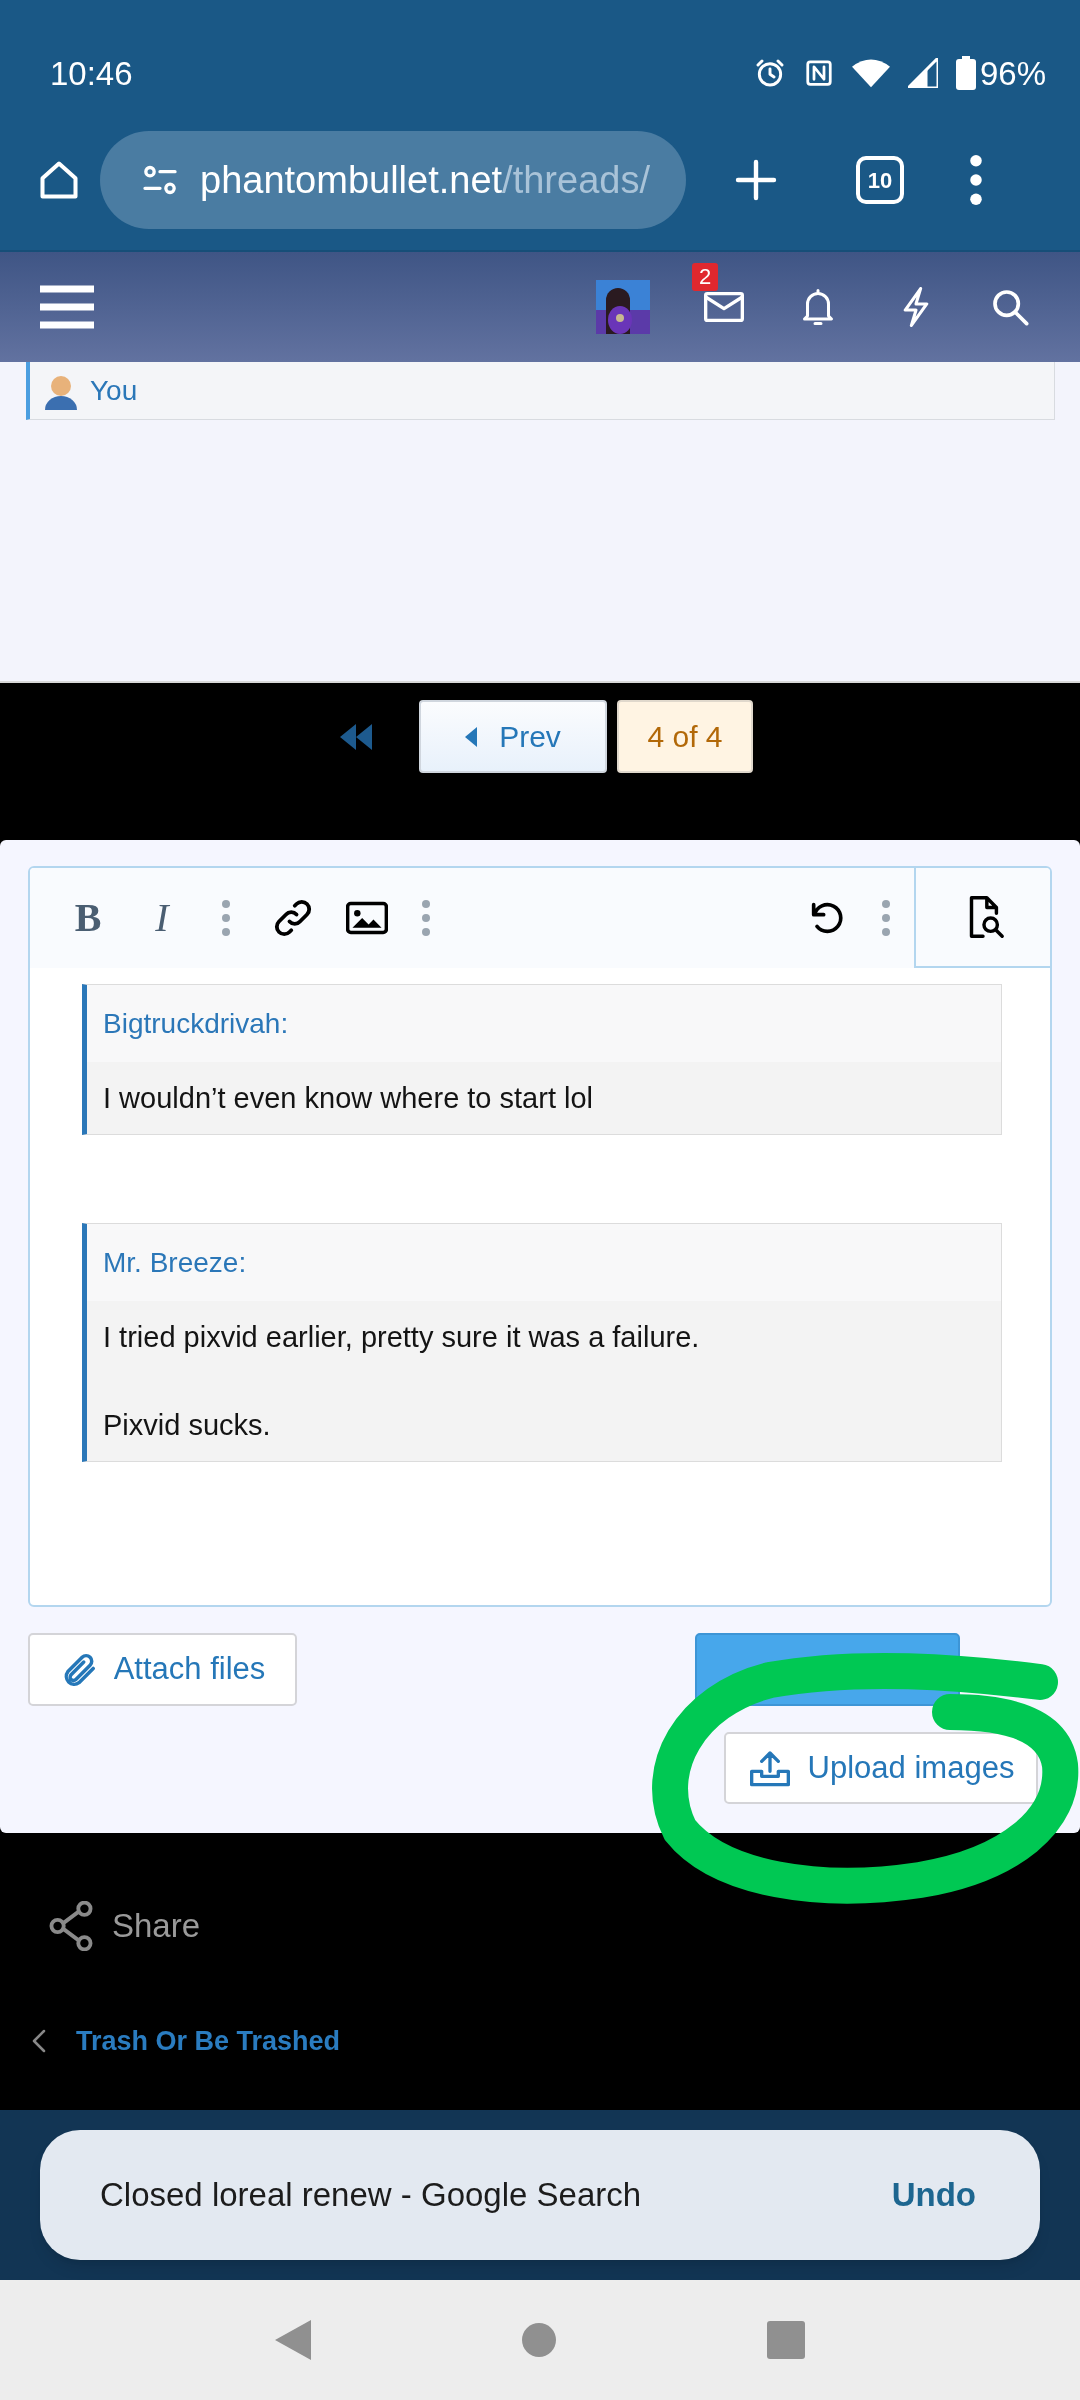  Describe the element at coordinates (88, 918) in the screenshot. I see `bold-button: B` at that location.